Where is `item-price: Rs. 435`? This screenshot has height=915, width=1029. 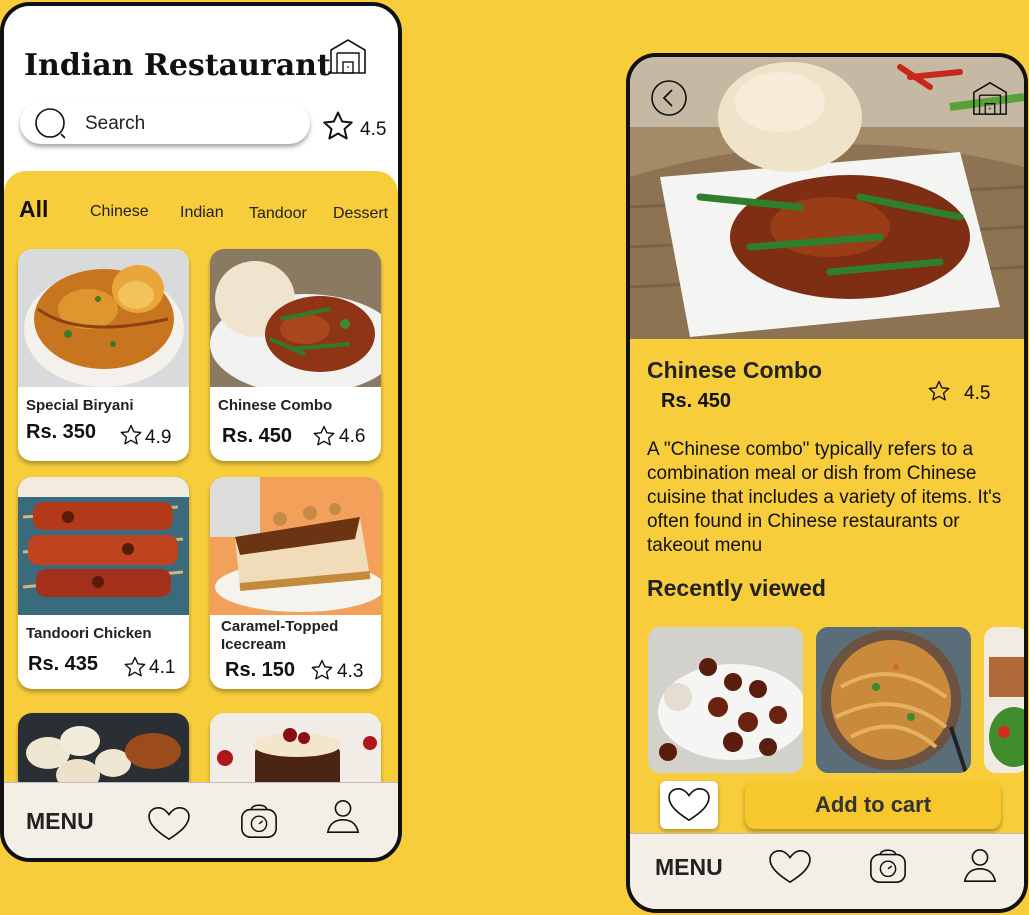
item-price: Rs. 435 is located at coordinates (63, 664).